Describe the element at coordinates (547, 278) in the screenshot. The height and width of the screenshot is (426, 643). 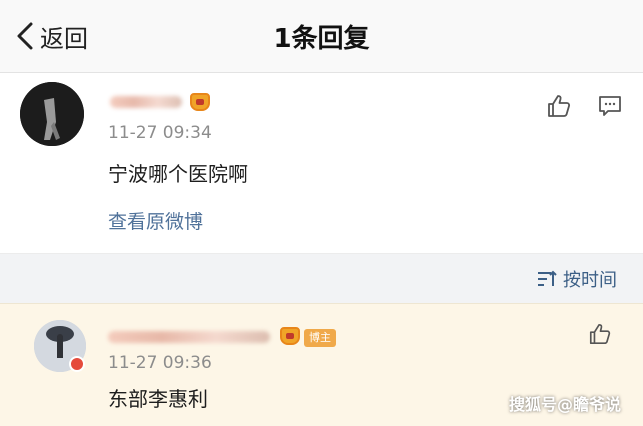
I see `sort-icon` at that location.